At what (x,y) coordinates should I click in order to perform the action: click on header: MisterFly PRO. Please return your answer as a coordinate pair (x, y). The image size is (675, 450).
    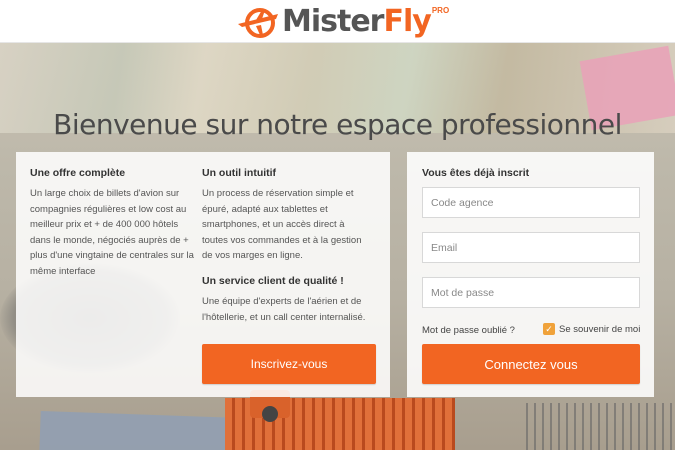
    Looking at the image, I should click on (337, 21).